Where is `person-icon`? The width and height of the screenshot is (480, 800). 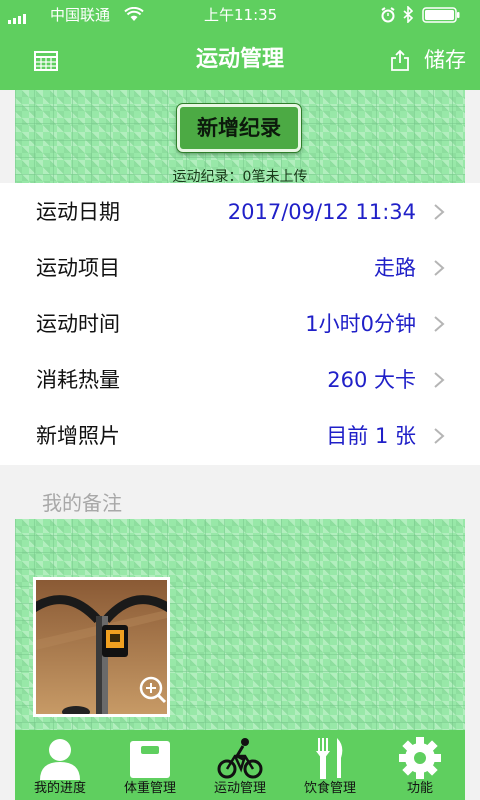
person-icon is located at coordinates (60, 759).